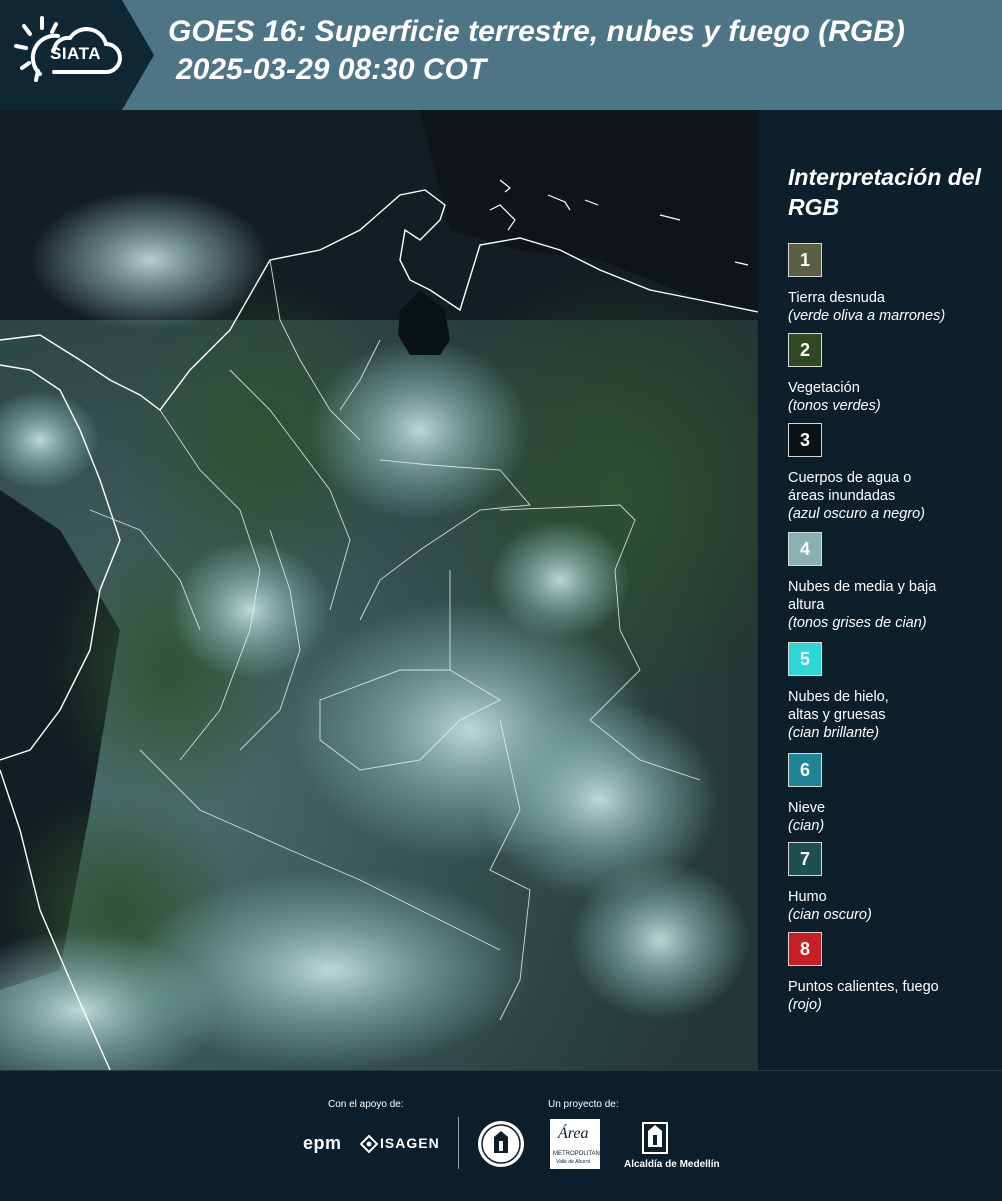  Describe the element at coordinates (366, 1104) in the screenshot. I see `support-label: Con el apoyo de:` at that location.